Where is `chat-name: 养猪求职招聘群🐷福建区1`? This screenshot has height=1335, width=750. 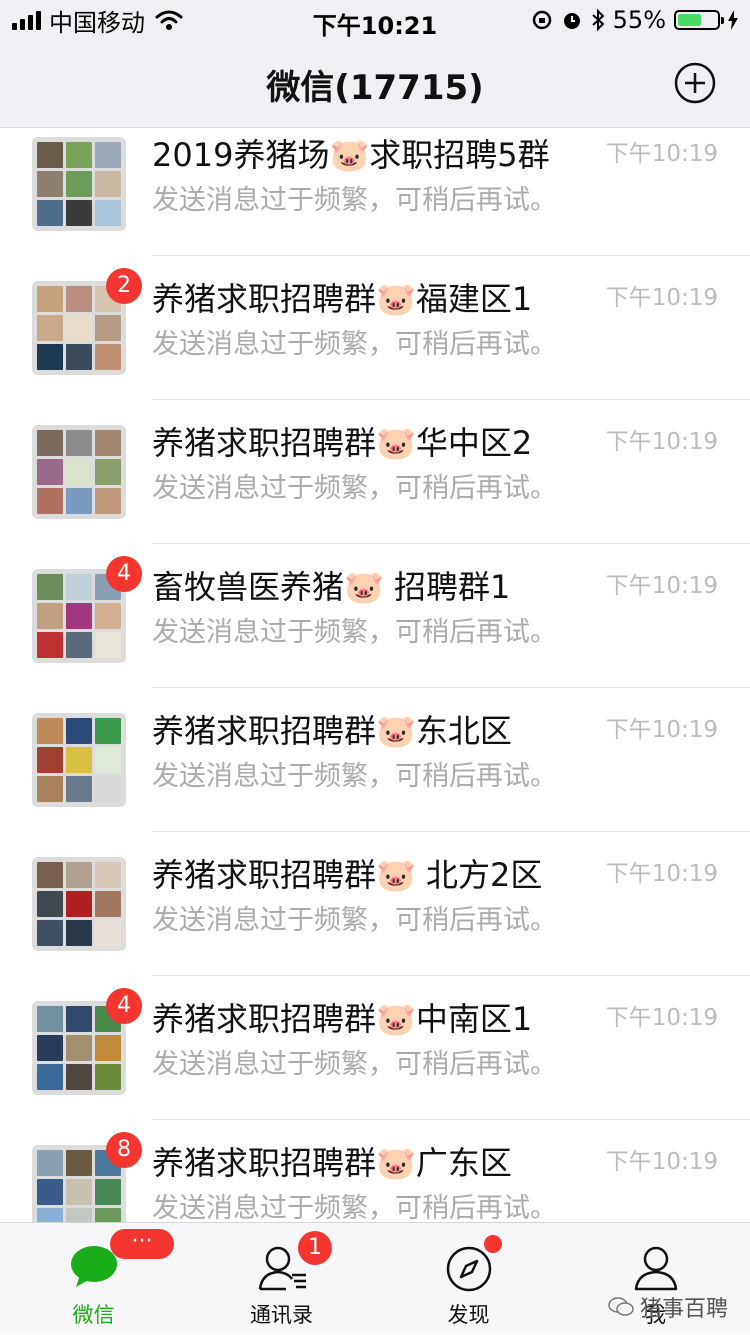
chat-name: 养猪求职招聘群🐷福建区1 is located at coordinates (342, 299).